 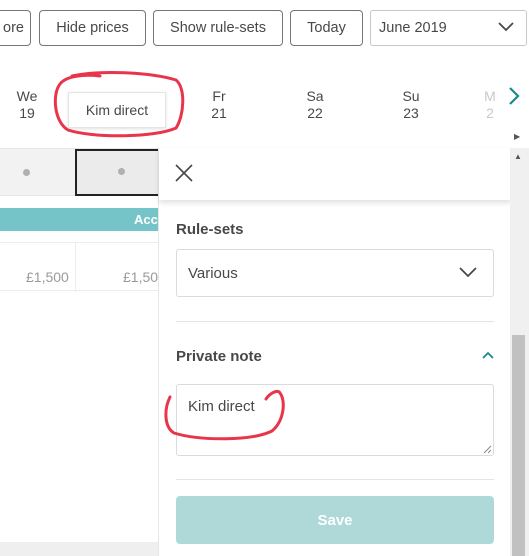 What do you see at coordinates (27, 96) in the screenshot?
I see `day-name: We` at bounding box center [27, 96].